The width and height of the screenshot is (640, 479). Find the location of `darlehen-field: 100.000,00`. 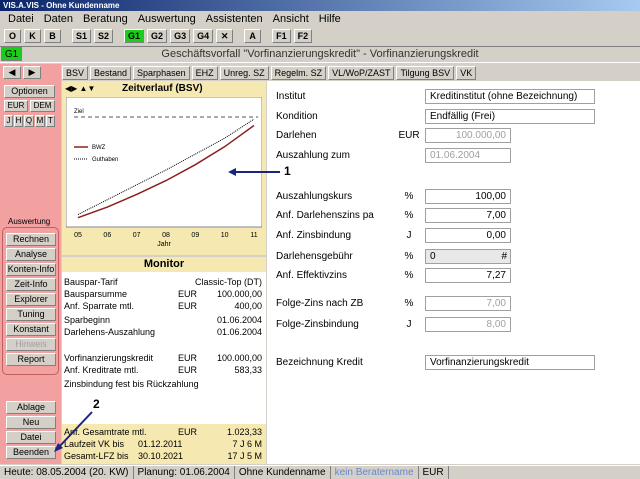

darlehen-field: 100.000,00 is located at coordinates (468, 135).